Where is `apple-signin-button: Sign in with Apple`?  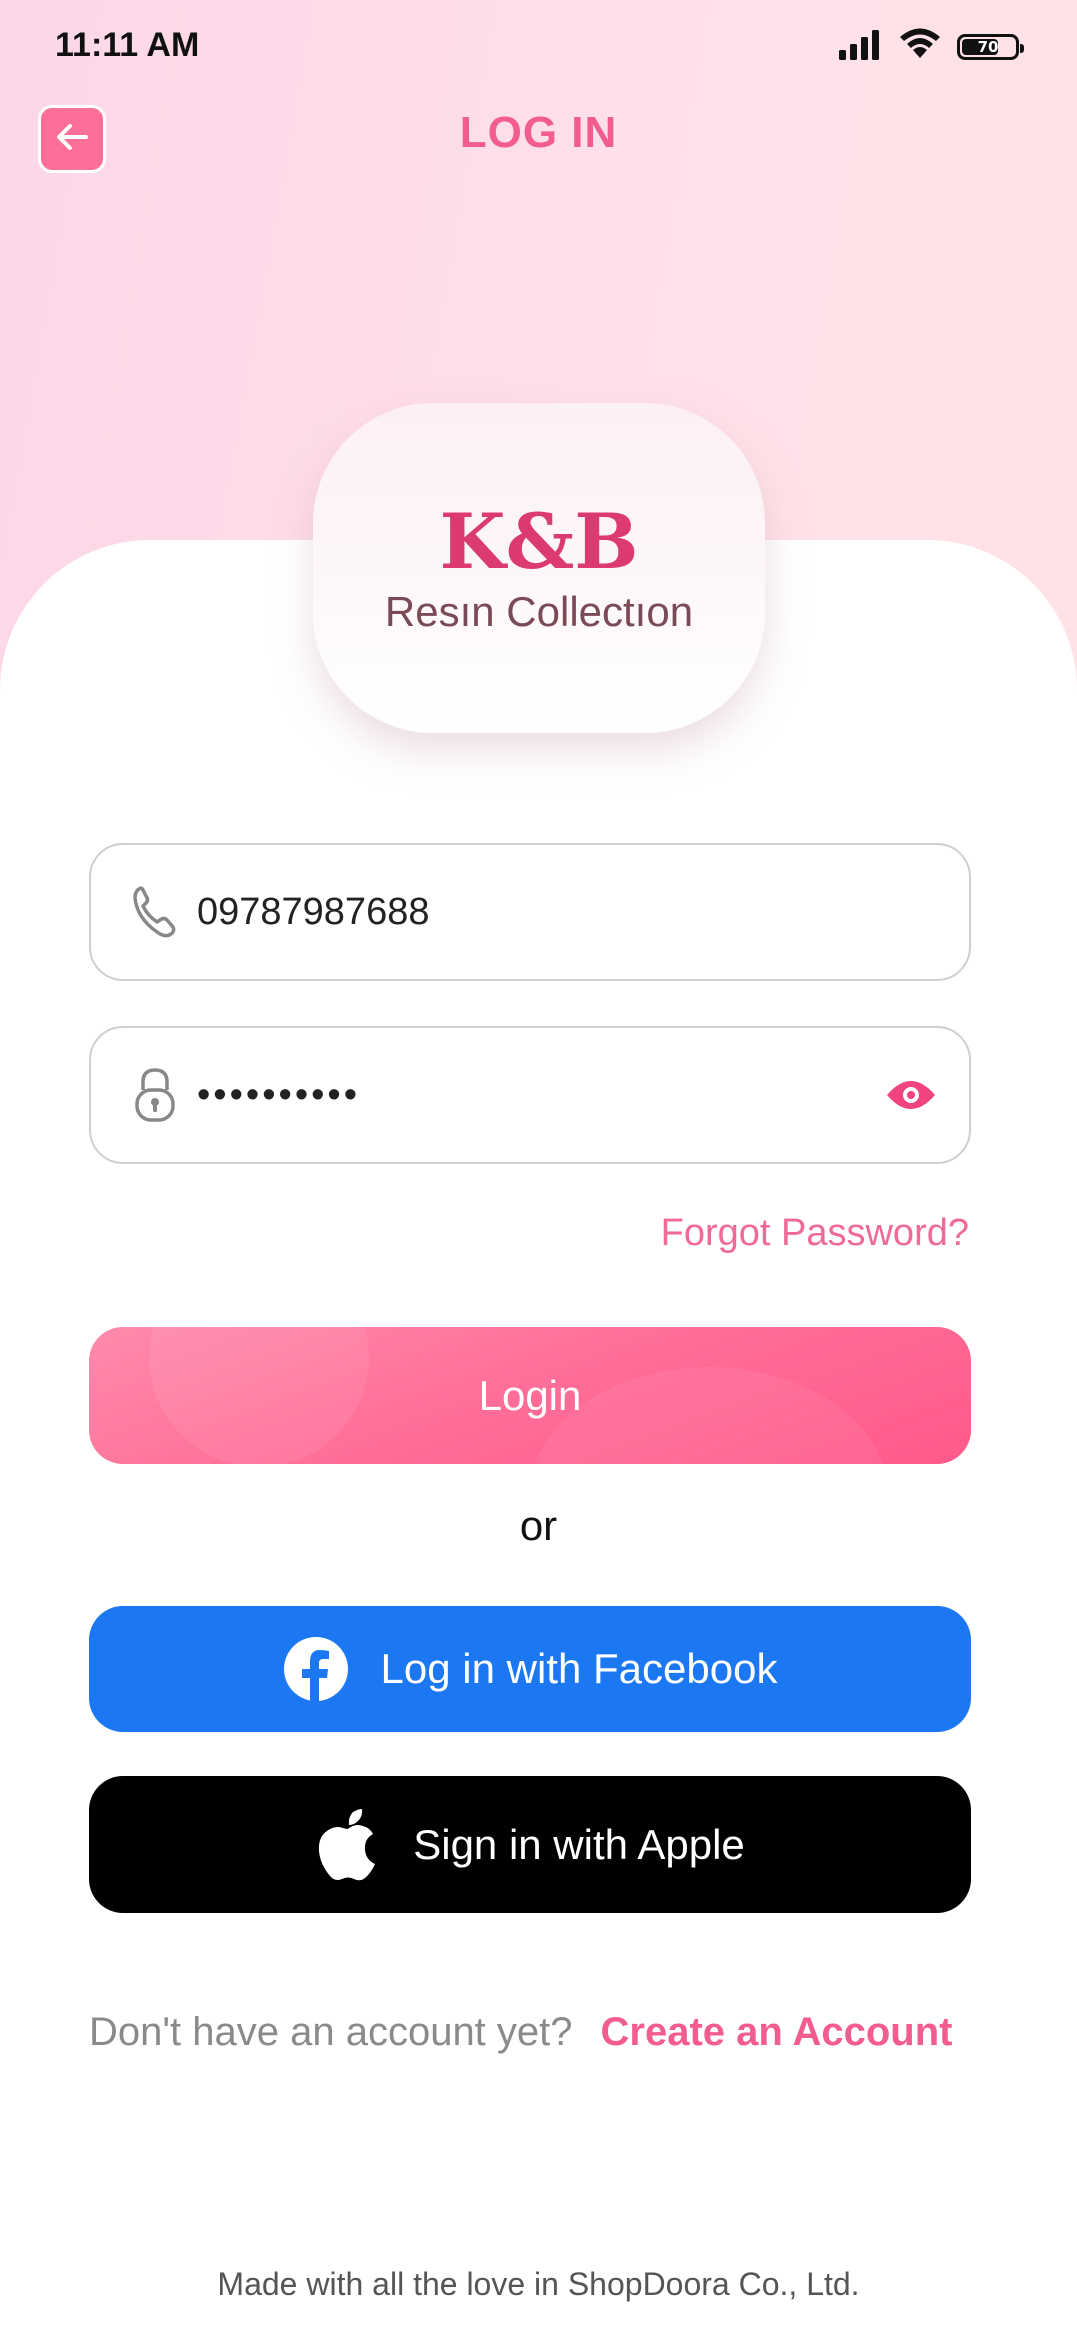 apple-signin-button: Sign in with Apple is located at coordinates (530, 1844).